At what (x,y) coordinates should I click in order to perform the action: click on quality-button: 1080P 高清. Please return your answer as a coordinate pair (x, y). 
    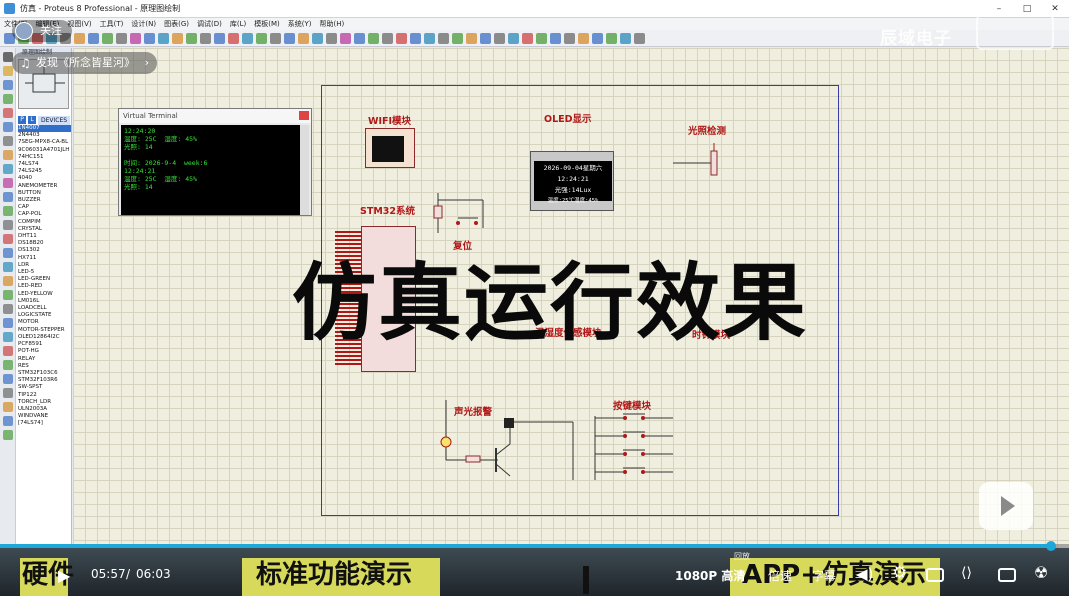
    Looking at the image, I should click on (710, 575).